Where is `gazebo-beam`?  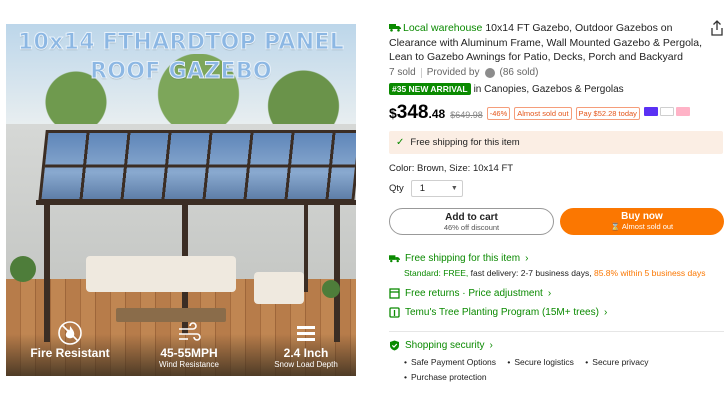
gazebo-beam is located at coordinates (196, 202).